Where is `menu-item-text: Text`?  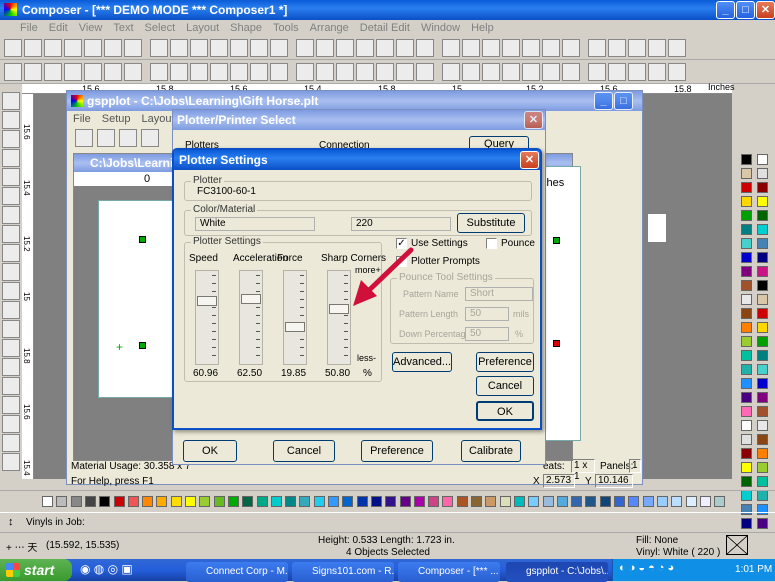
menu-item-text: Text is located at coordinates (123, 28).